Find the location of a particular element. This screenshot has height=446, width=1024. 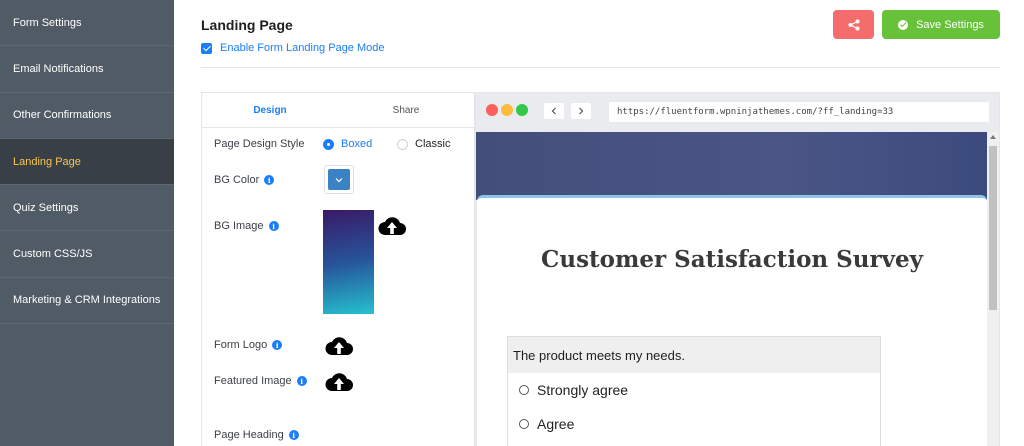

browser-forward-button is located at coordinates (581, 111).